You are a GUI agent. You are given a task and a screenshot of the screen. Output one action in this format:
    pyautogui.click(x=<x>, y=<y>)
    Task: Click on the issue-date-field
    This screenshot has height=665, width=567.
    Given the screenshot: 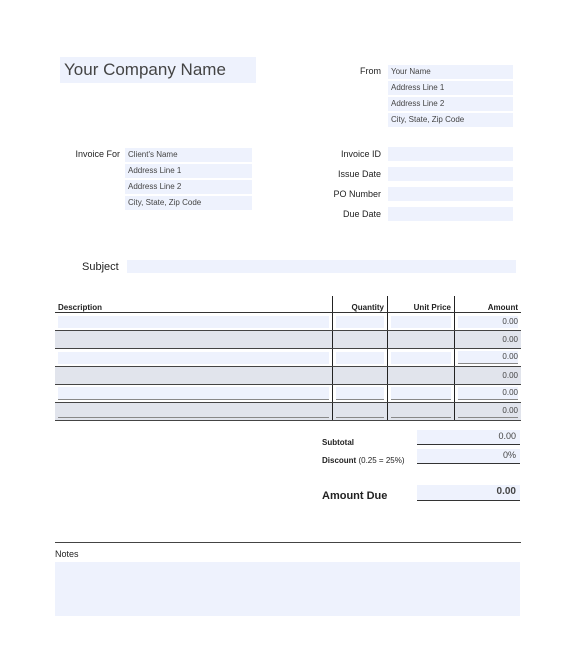 What is the action you would take?
    pyautogui.click(x=450, y=174)
    